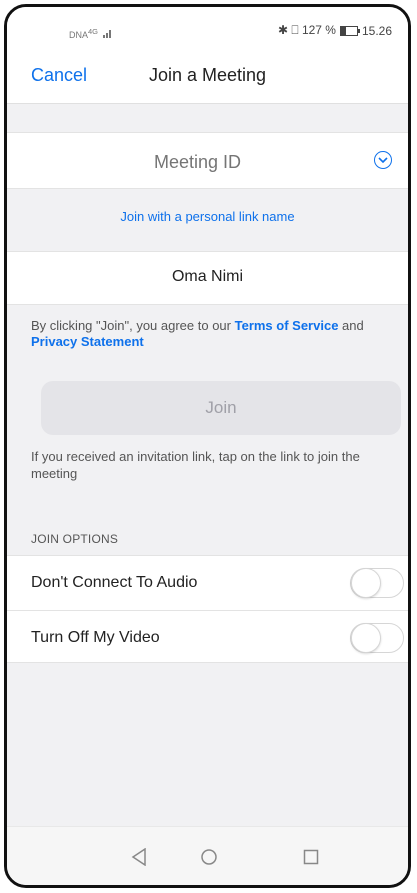 The height and width of the screenshot is (893, 417). I want to click on turn-off-video-toggle, so click(377, 638).